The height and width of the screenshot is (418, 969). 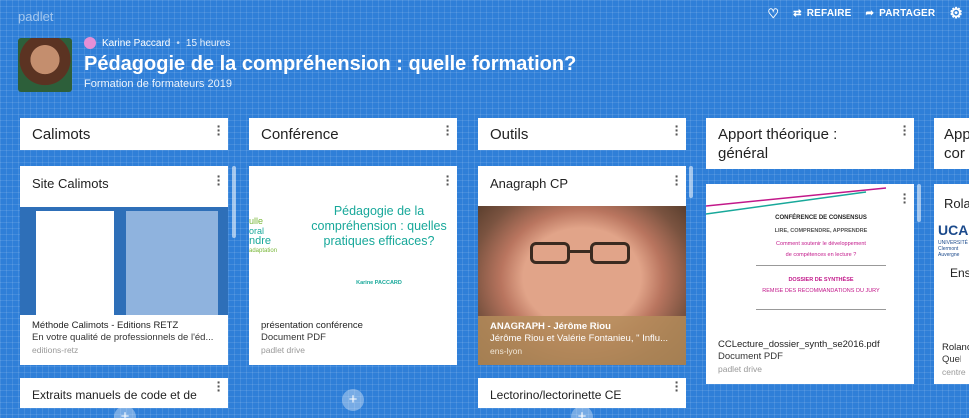 I want to click on column-header: Apport théorique : général · · ·, so click(x=810, y=143).